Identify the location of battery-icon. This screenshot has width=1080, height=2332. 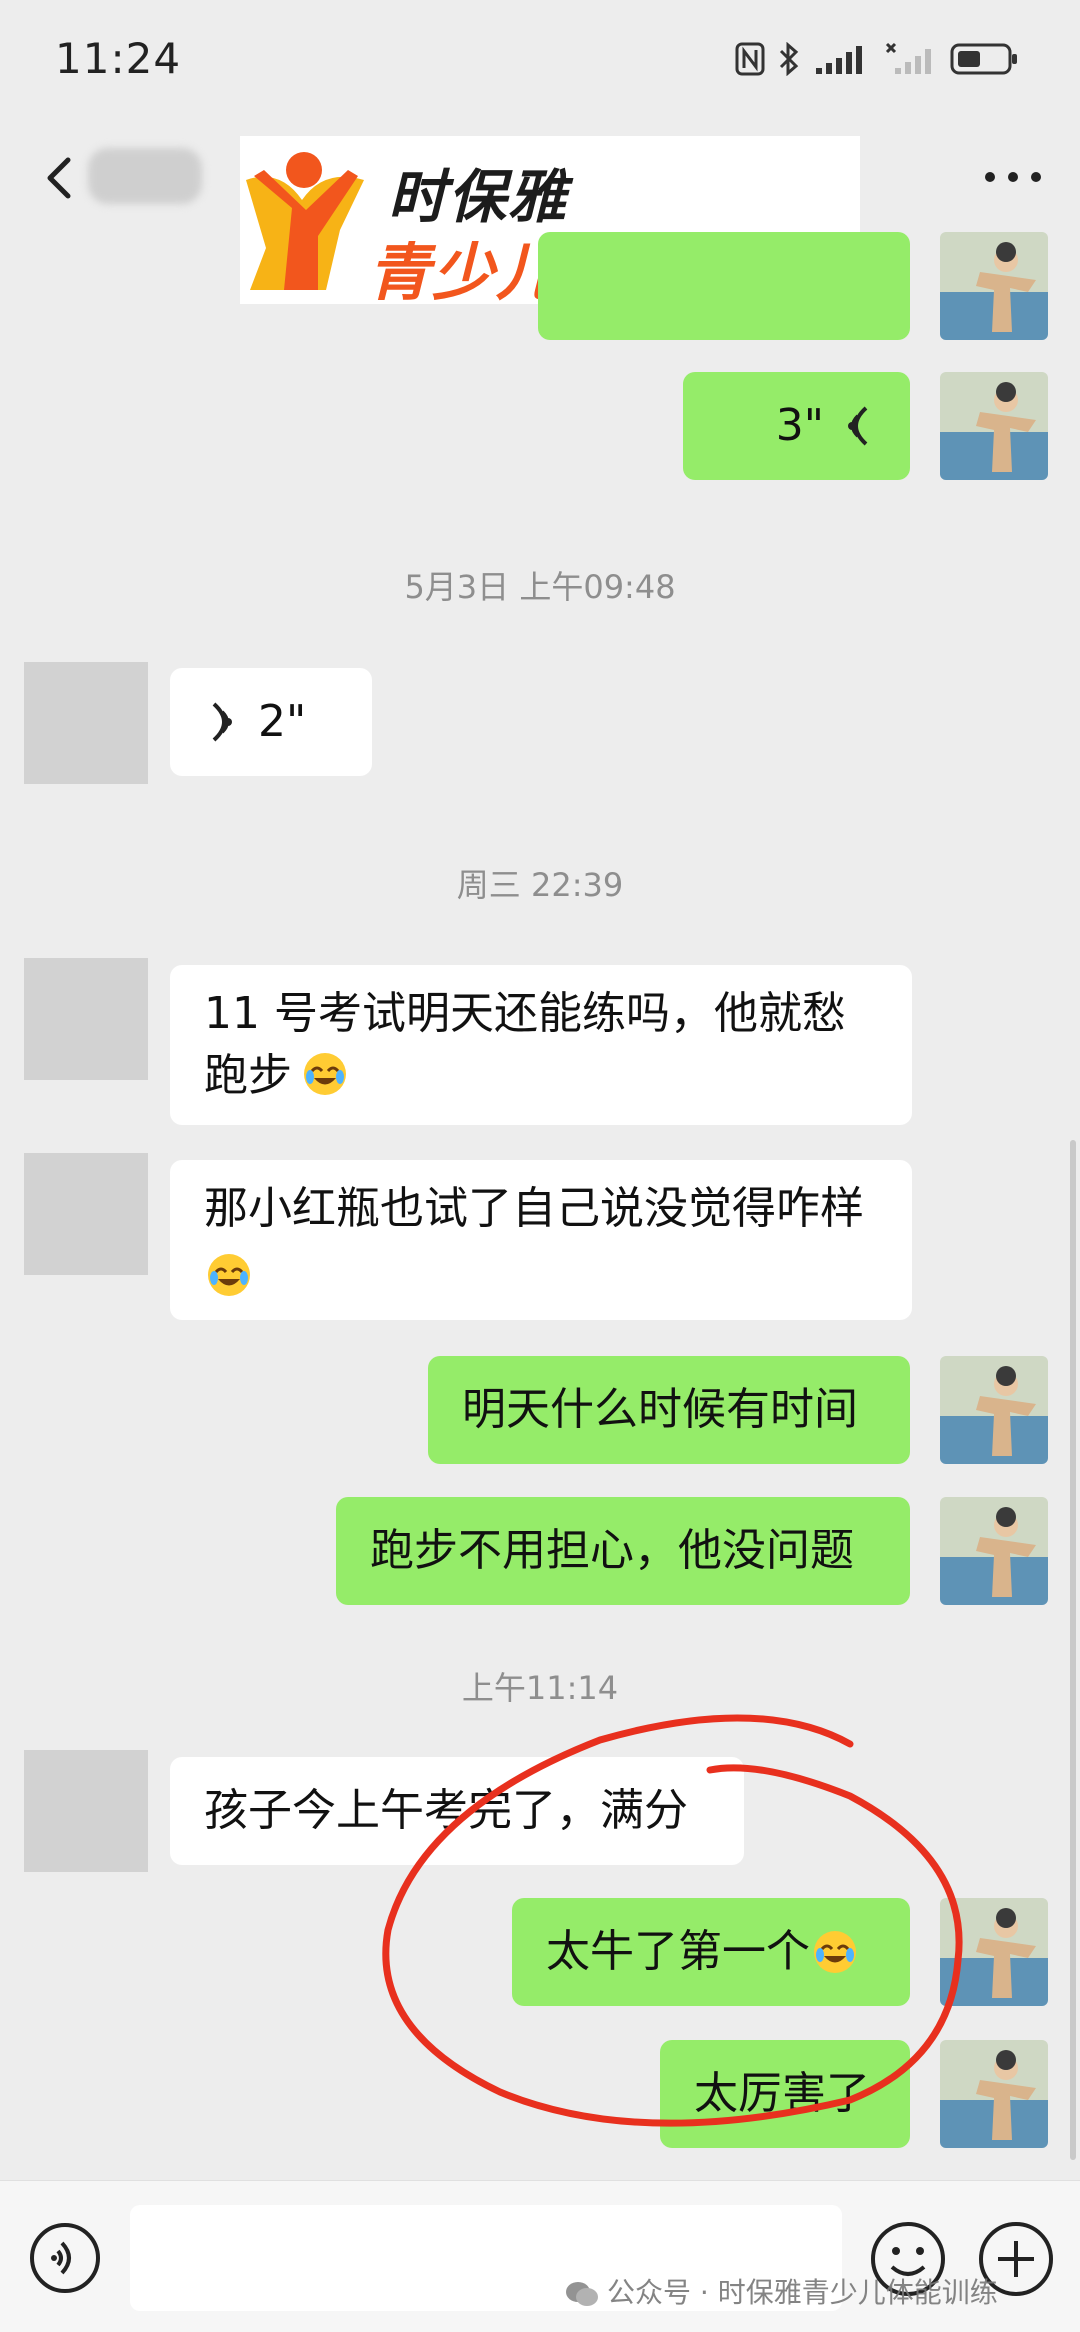
(983, 59).